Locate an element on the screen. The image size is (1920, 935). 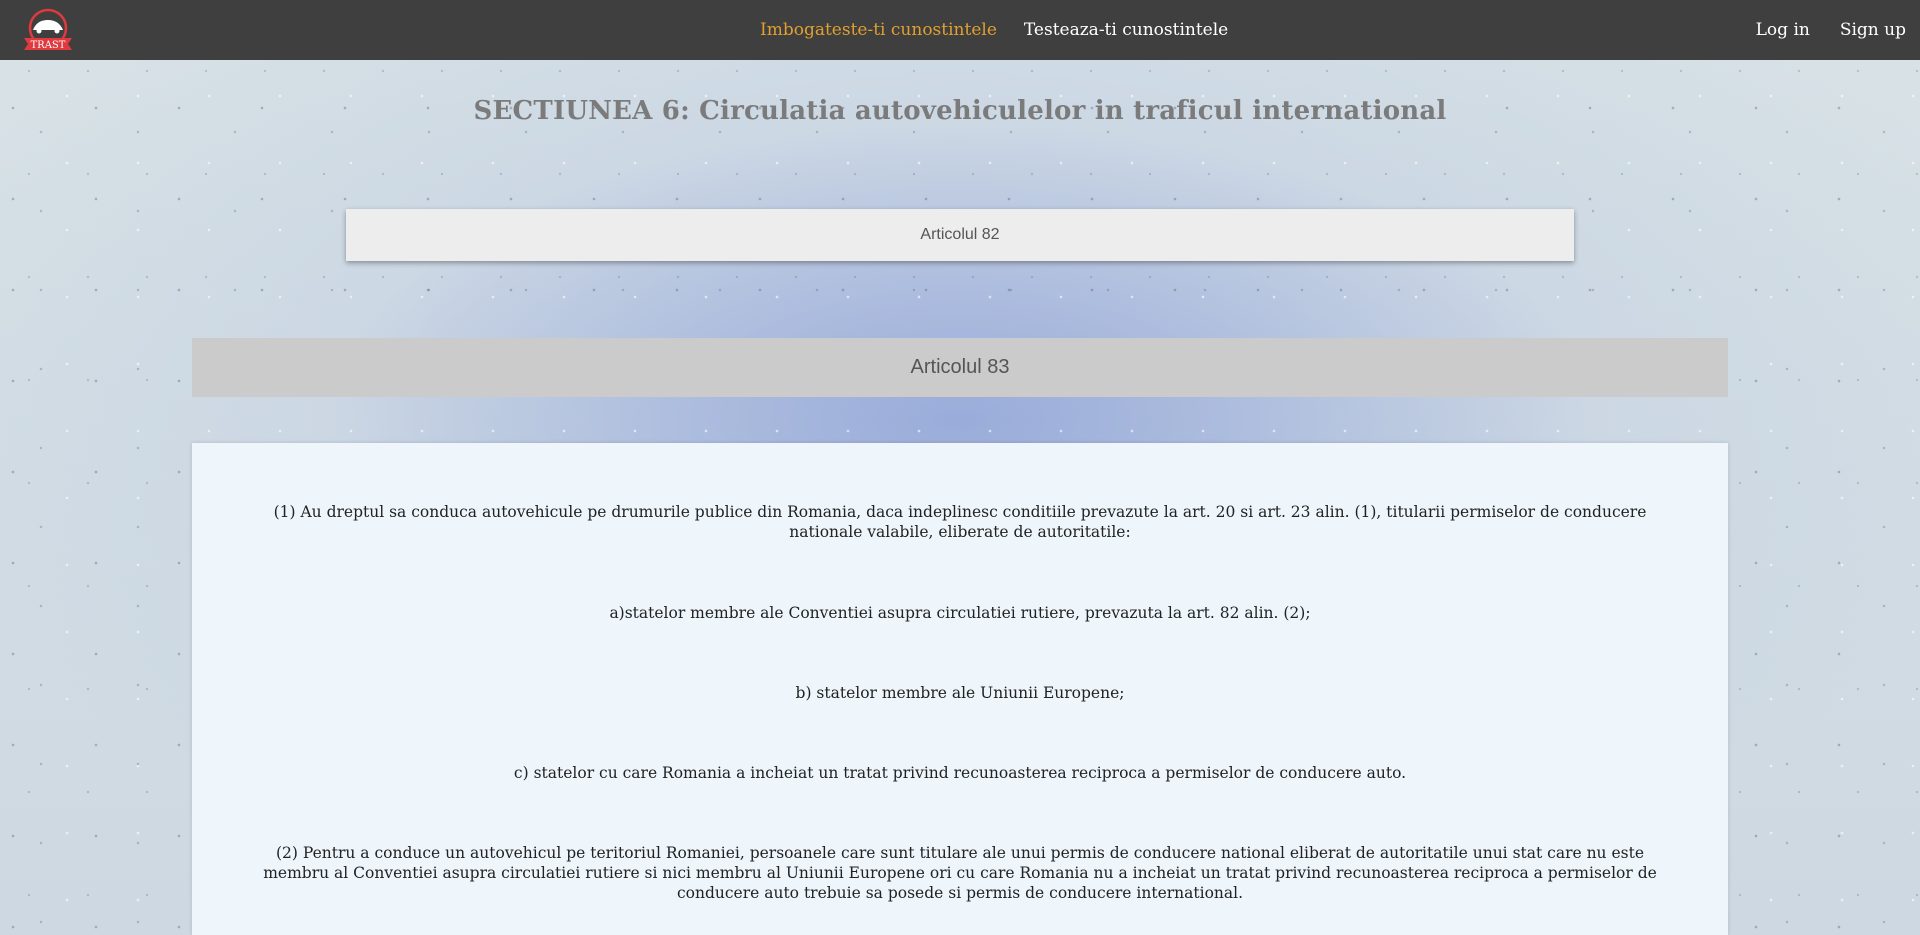
article-paragraph-b: b) statelor membre ale Uniunii Europene; is located at coordinates (960, 693).